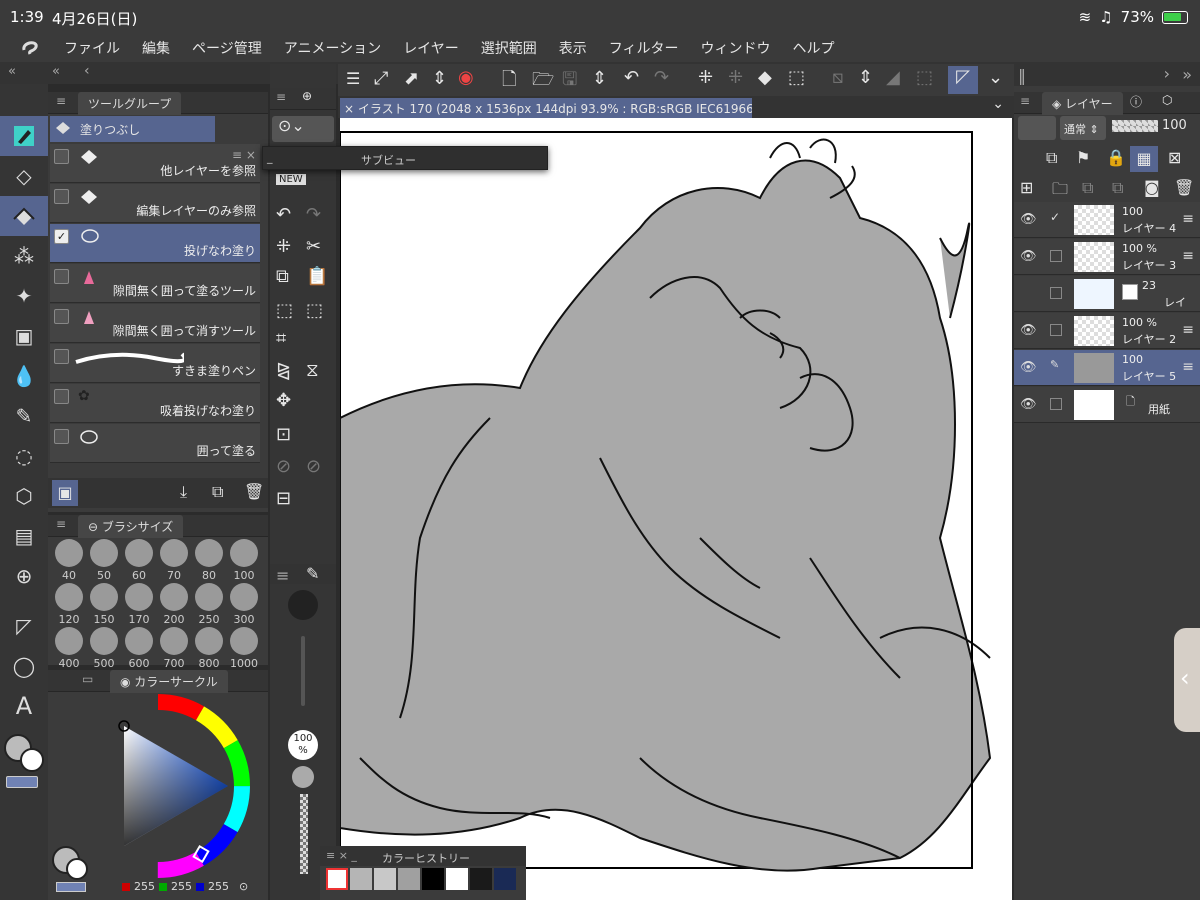 Image resolution: width=1200 pixels, height=900 pixels. What do you see at coordinates (1167, 100) in the screenshot?
I see `cube-icon: ⬡` at bounding box center [1167, 100].